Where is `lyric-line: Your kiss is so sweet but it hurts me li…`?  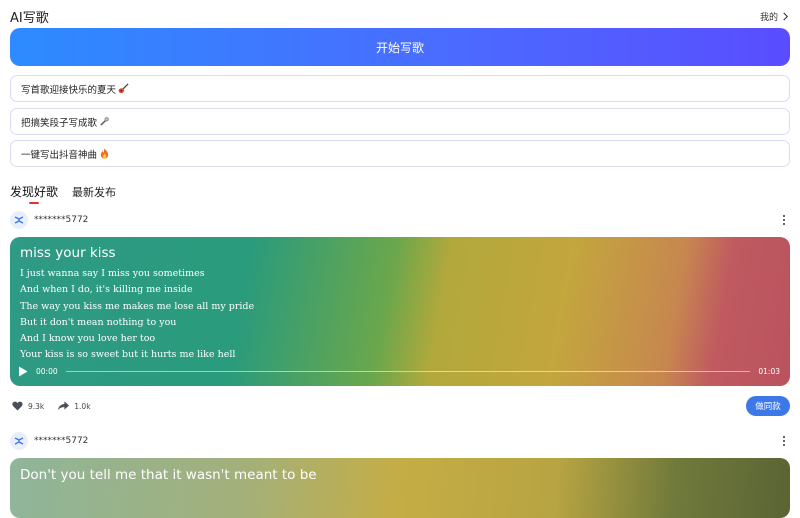
lyric-line: Your kiss is so sweet but it hurts me li… is located at coordinates (128, 355).